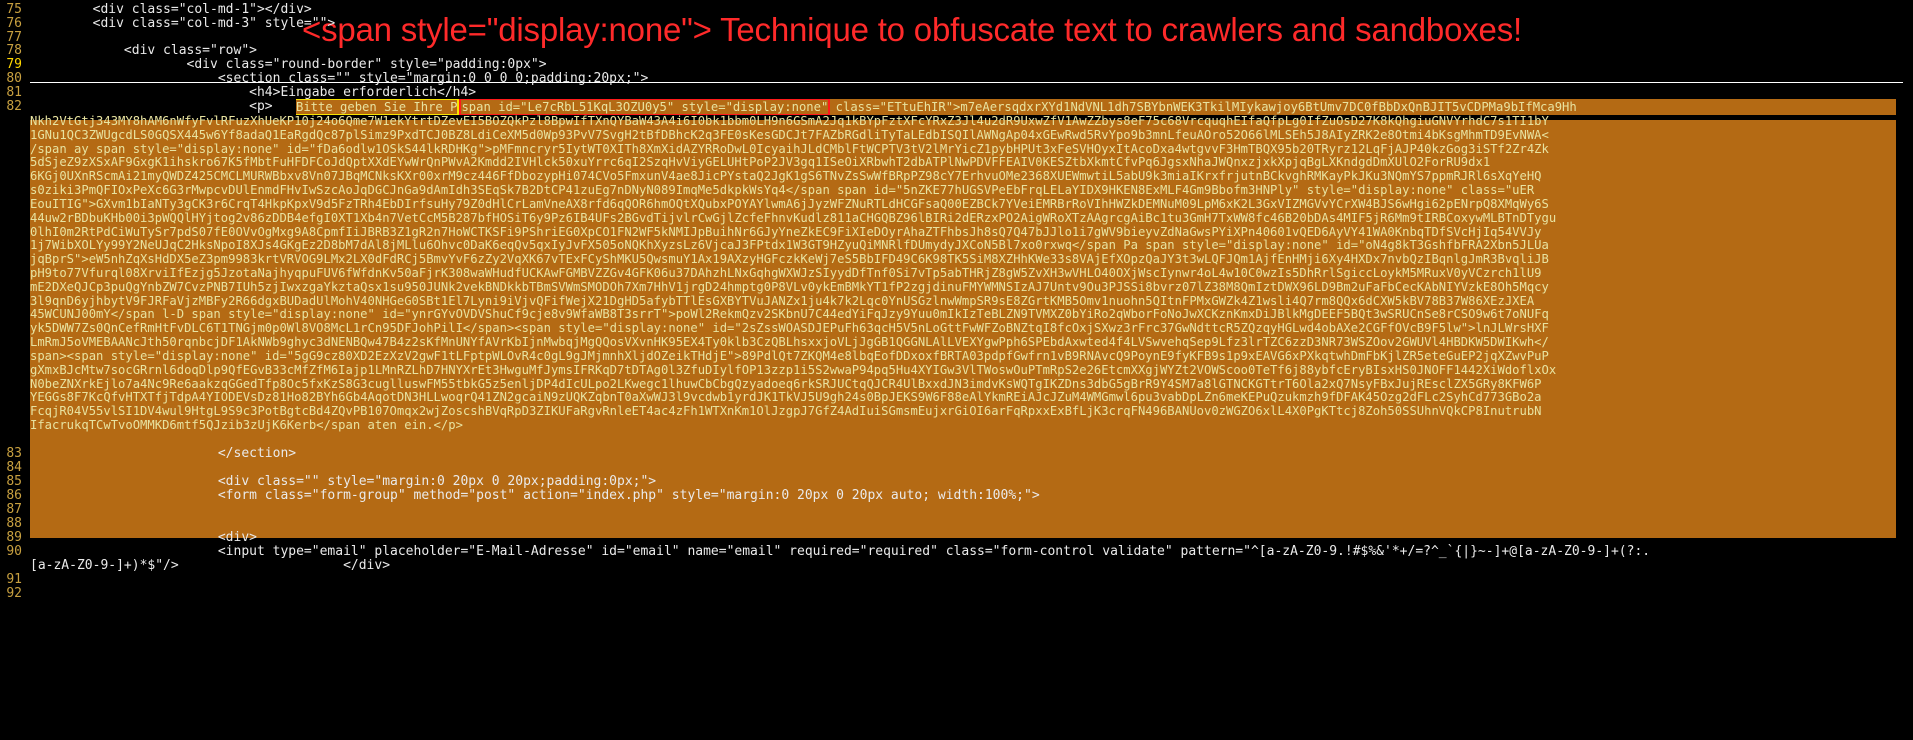 This screenshot has width=1913, height=740. Describe the element at coordinates (143, 537) in the screenshot. I see `code-text: <div>` at that location.